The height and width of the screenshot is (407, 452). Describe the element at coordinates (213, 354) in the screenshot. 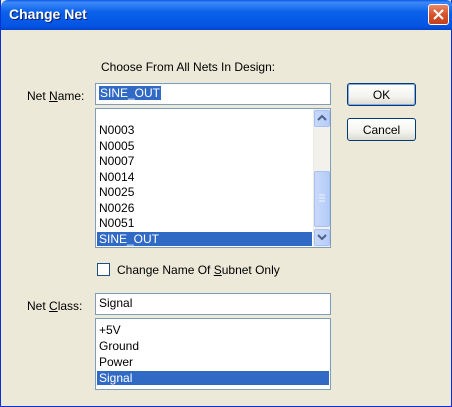

I see `class-listbox: +5V Ground Power Signal` at that location.